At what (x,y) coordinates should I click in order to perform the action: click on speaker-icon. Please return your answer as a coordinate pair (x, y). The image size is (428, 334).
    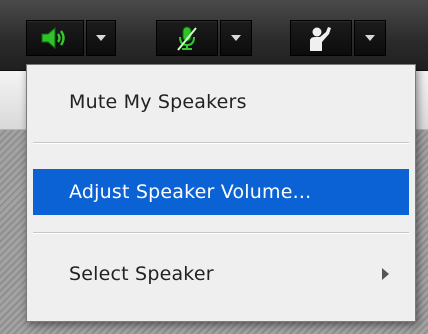
    Looking at the image, I should click on (53, 38).